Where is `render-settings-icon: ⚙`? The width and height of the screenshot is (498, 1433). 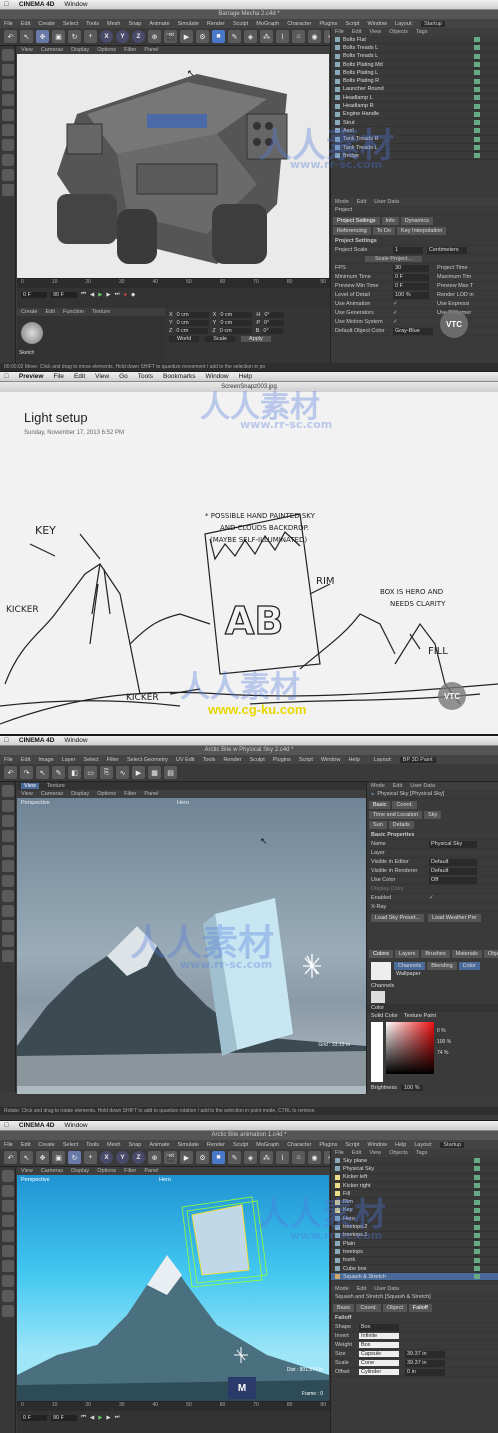
render-settings-icon: ⚙ is located at coordinates (202, 36).